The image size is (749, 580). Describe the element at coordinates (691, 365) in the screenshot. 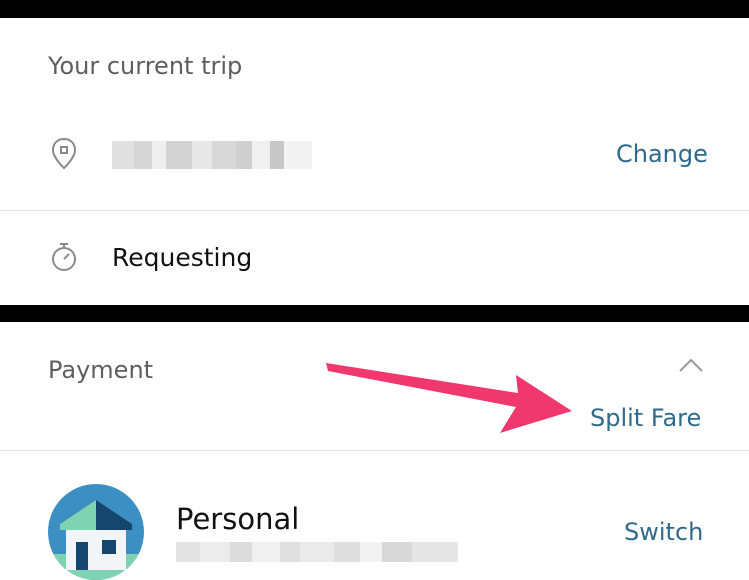

I see `chevron-up-icon` at that location.